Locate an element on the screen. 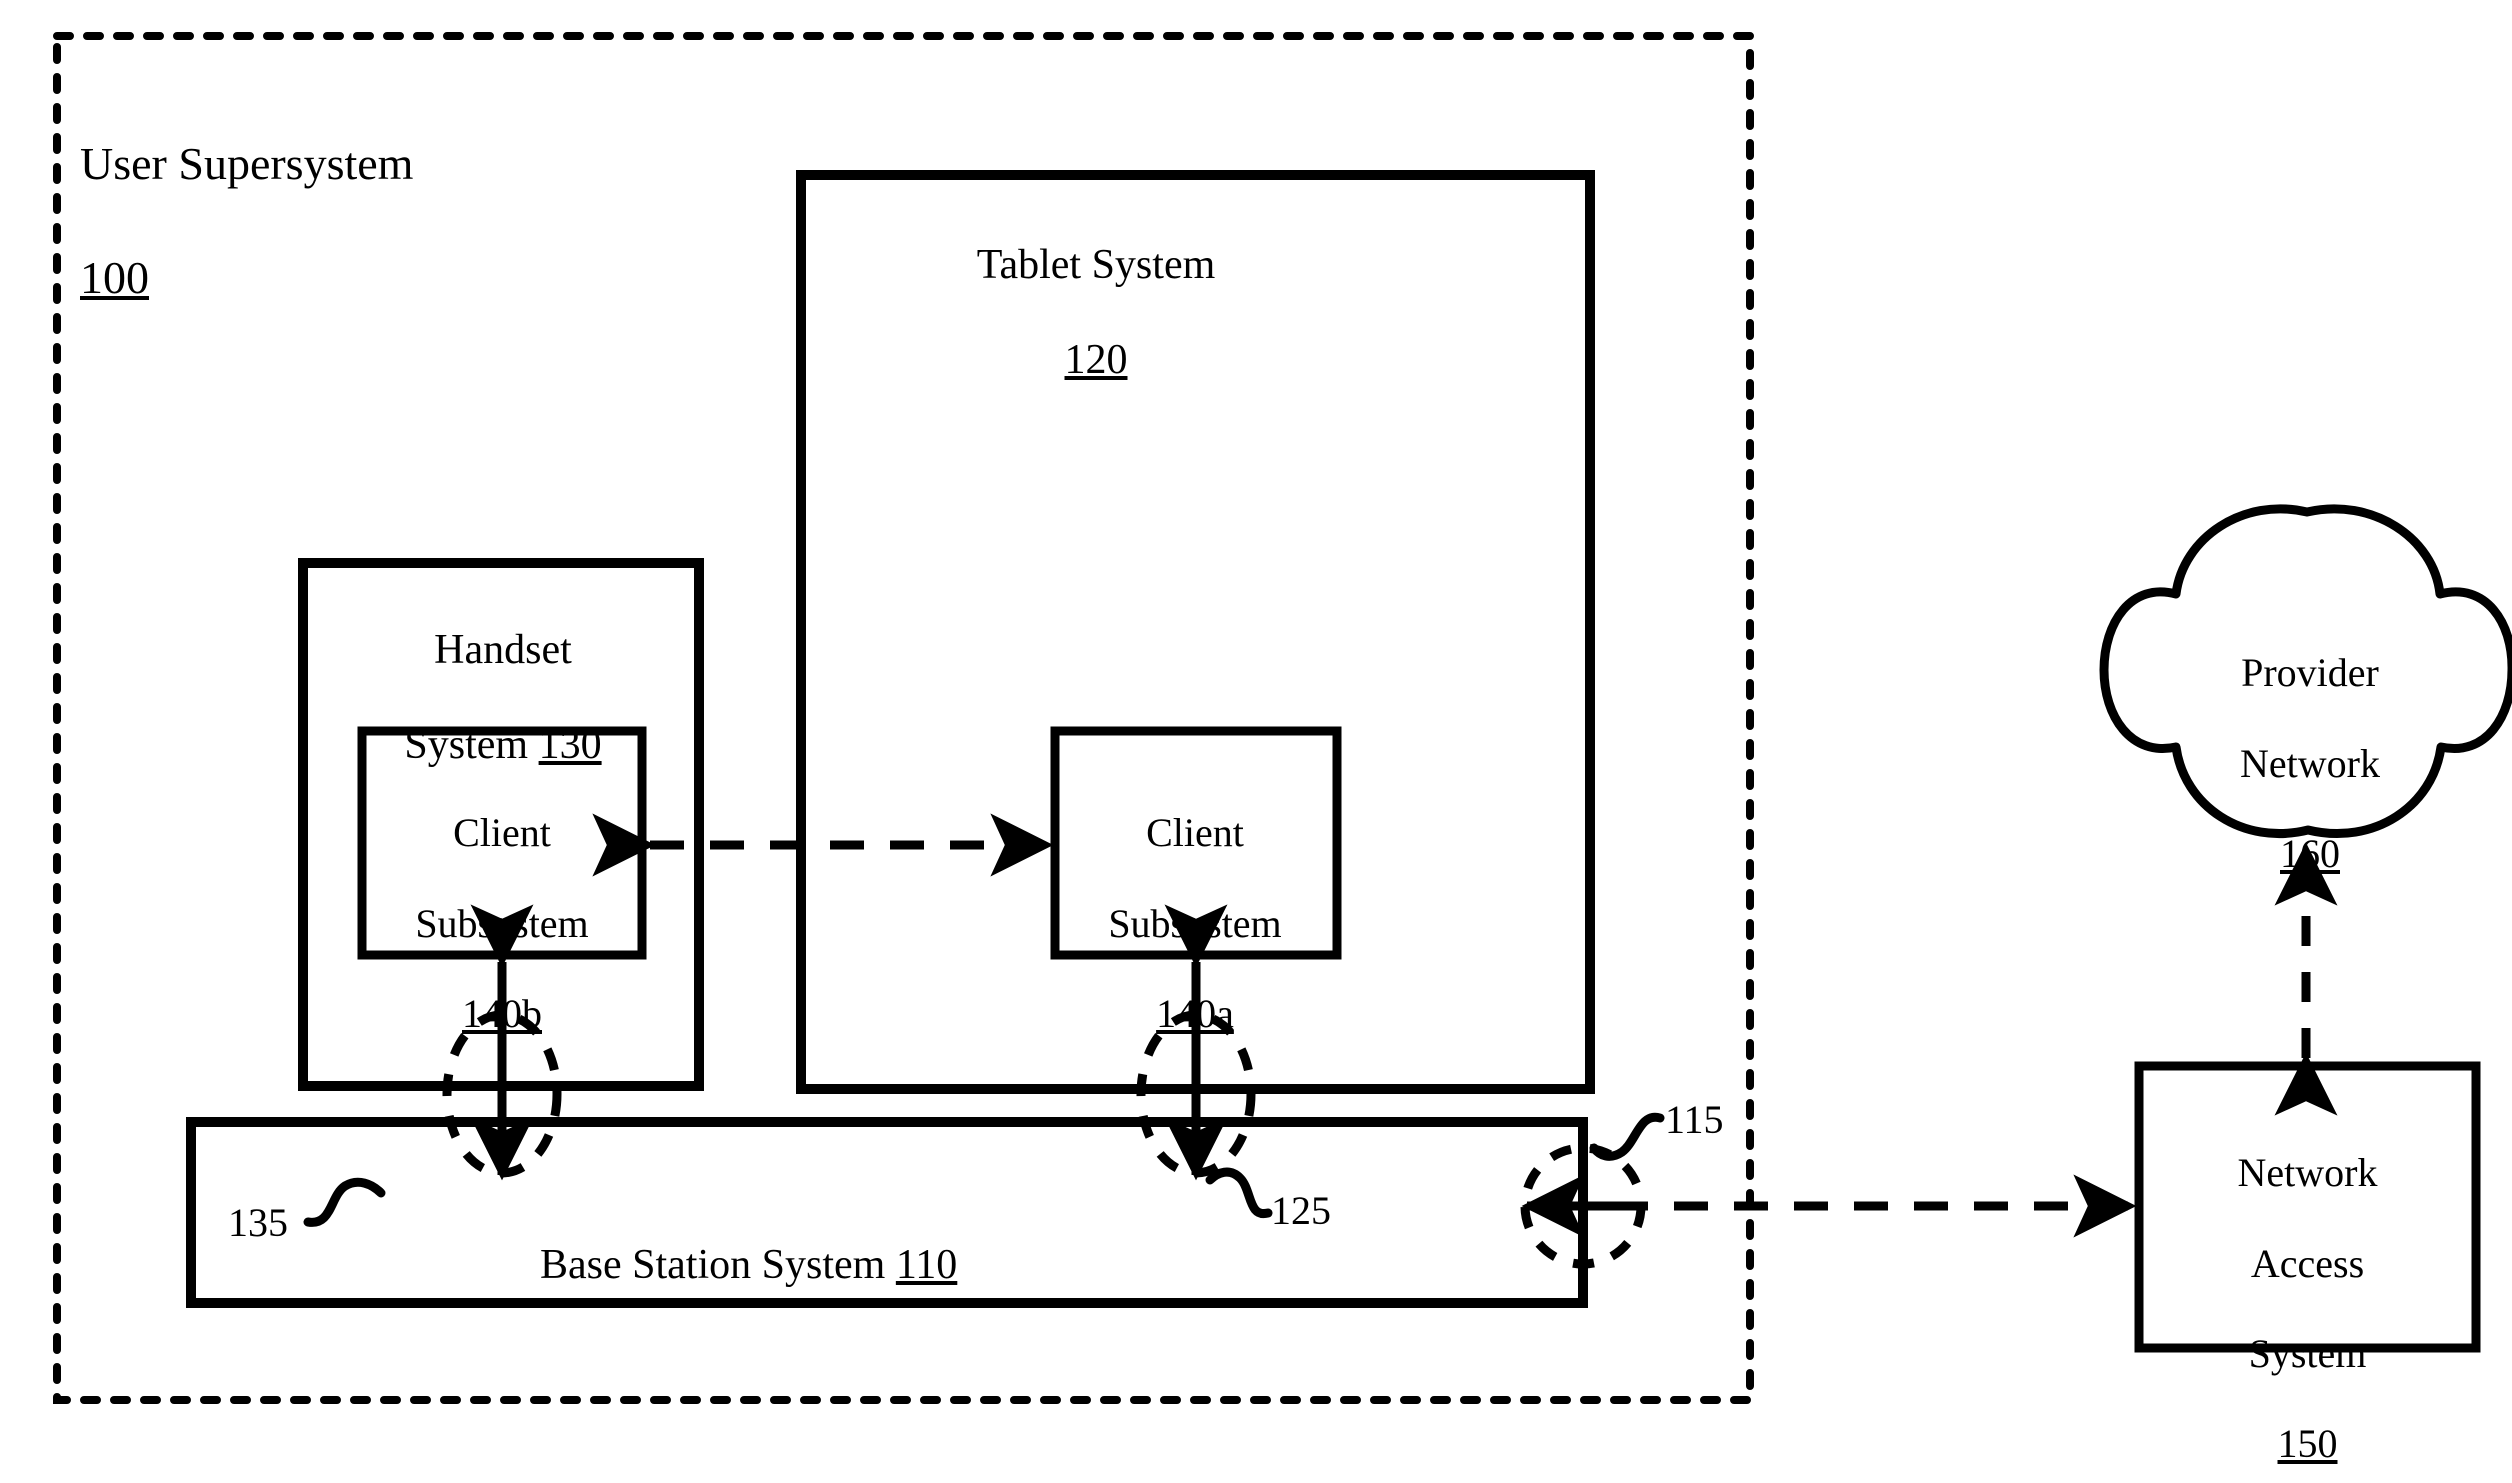 The width and height of the screenshot is (2512, 1483). interface-135-ellipse is located at coordinates (502, 1094).